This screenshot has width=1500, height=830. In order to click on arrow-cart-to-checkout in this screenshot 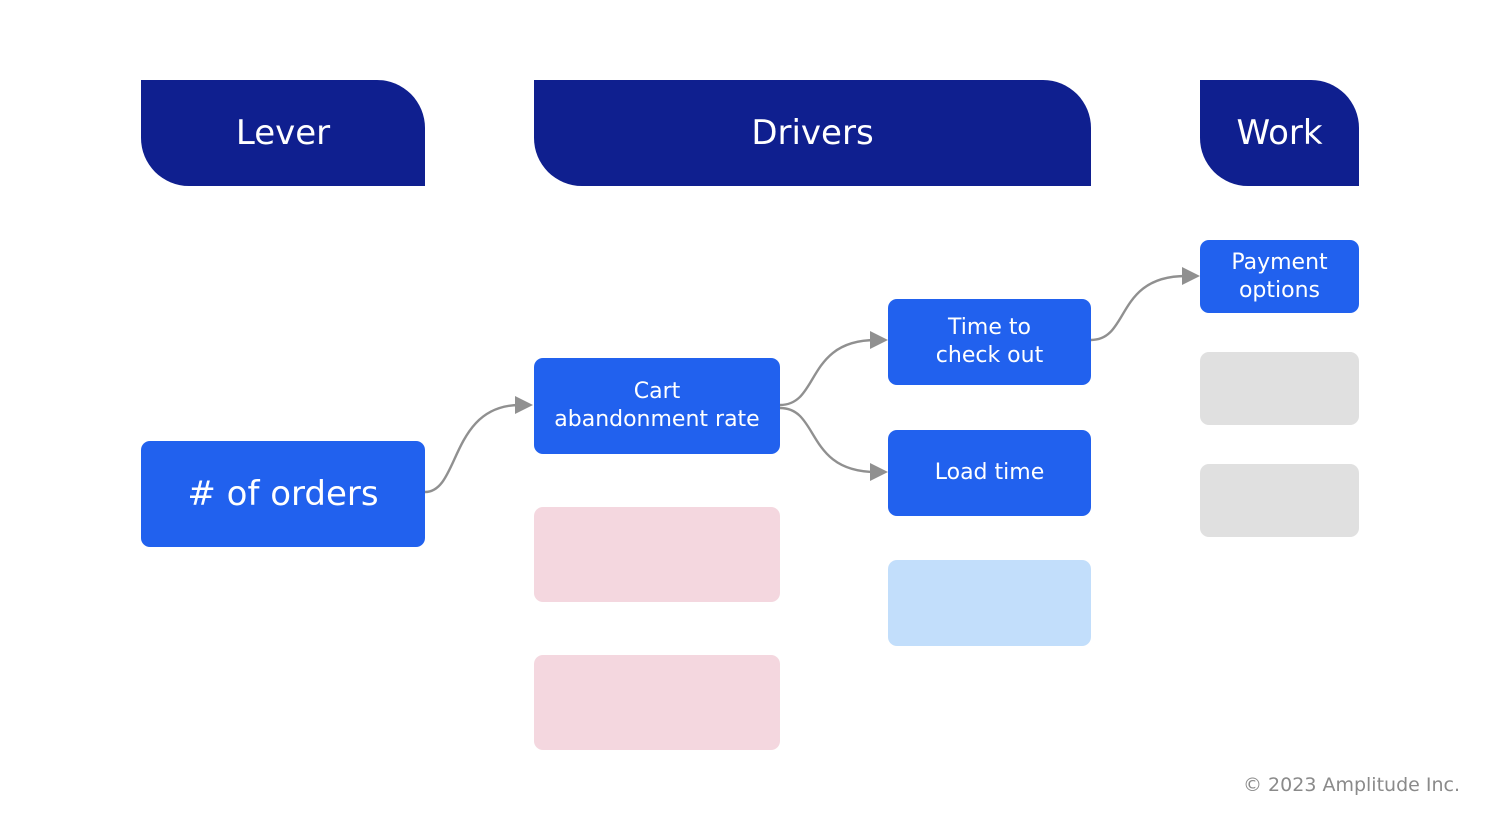, I will do `click(828, 372)`.